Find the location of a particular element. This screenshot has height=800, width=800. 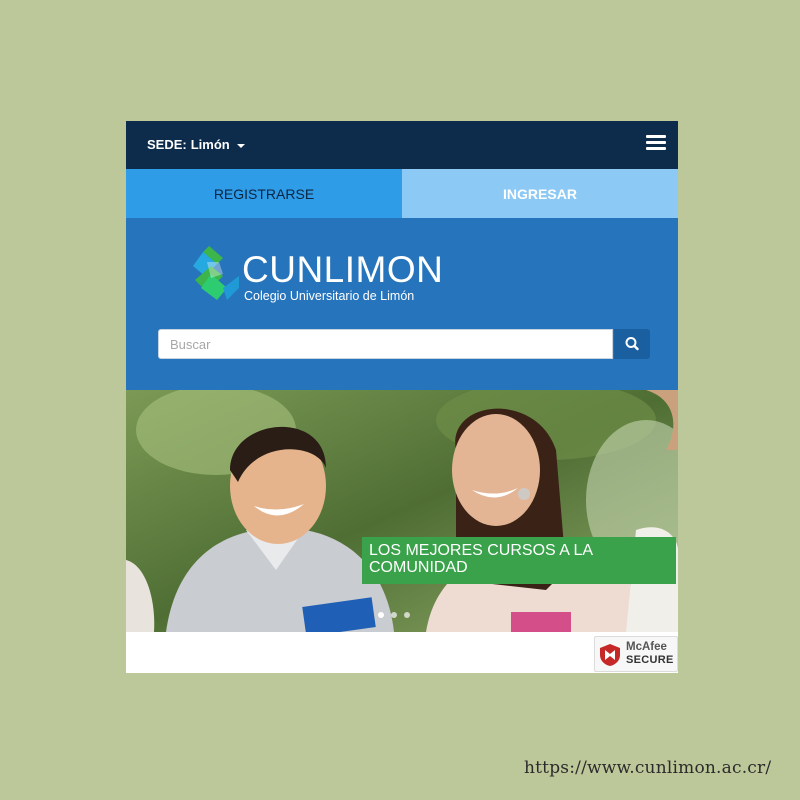

register-tab: REGISTRARSE is located at coordinates (264, 193).